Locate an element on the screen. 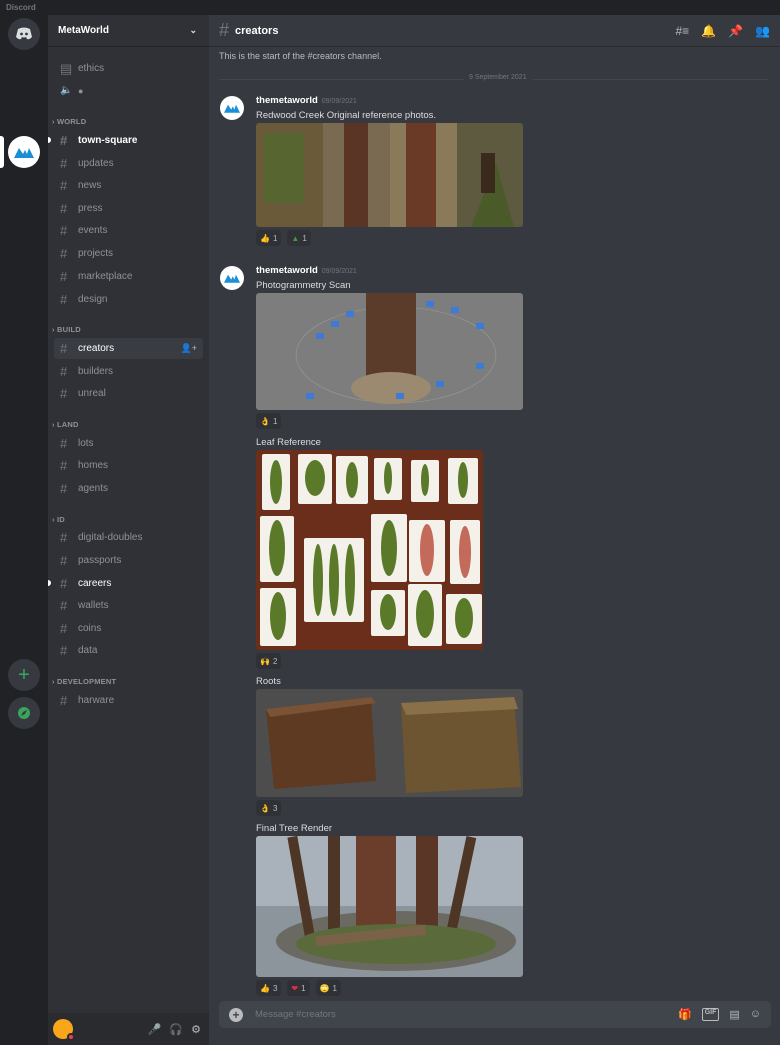  metaworld-logo-icon is located at coordinates (232, 278).